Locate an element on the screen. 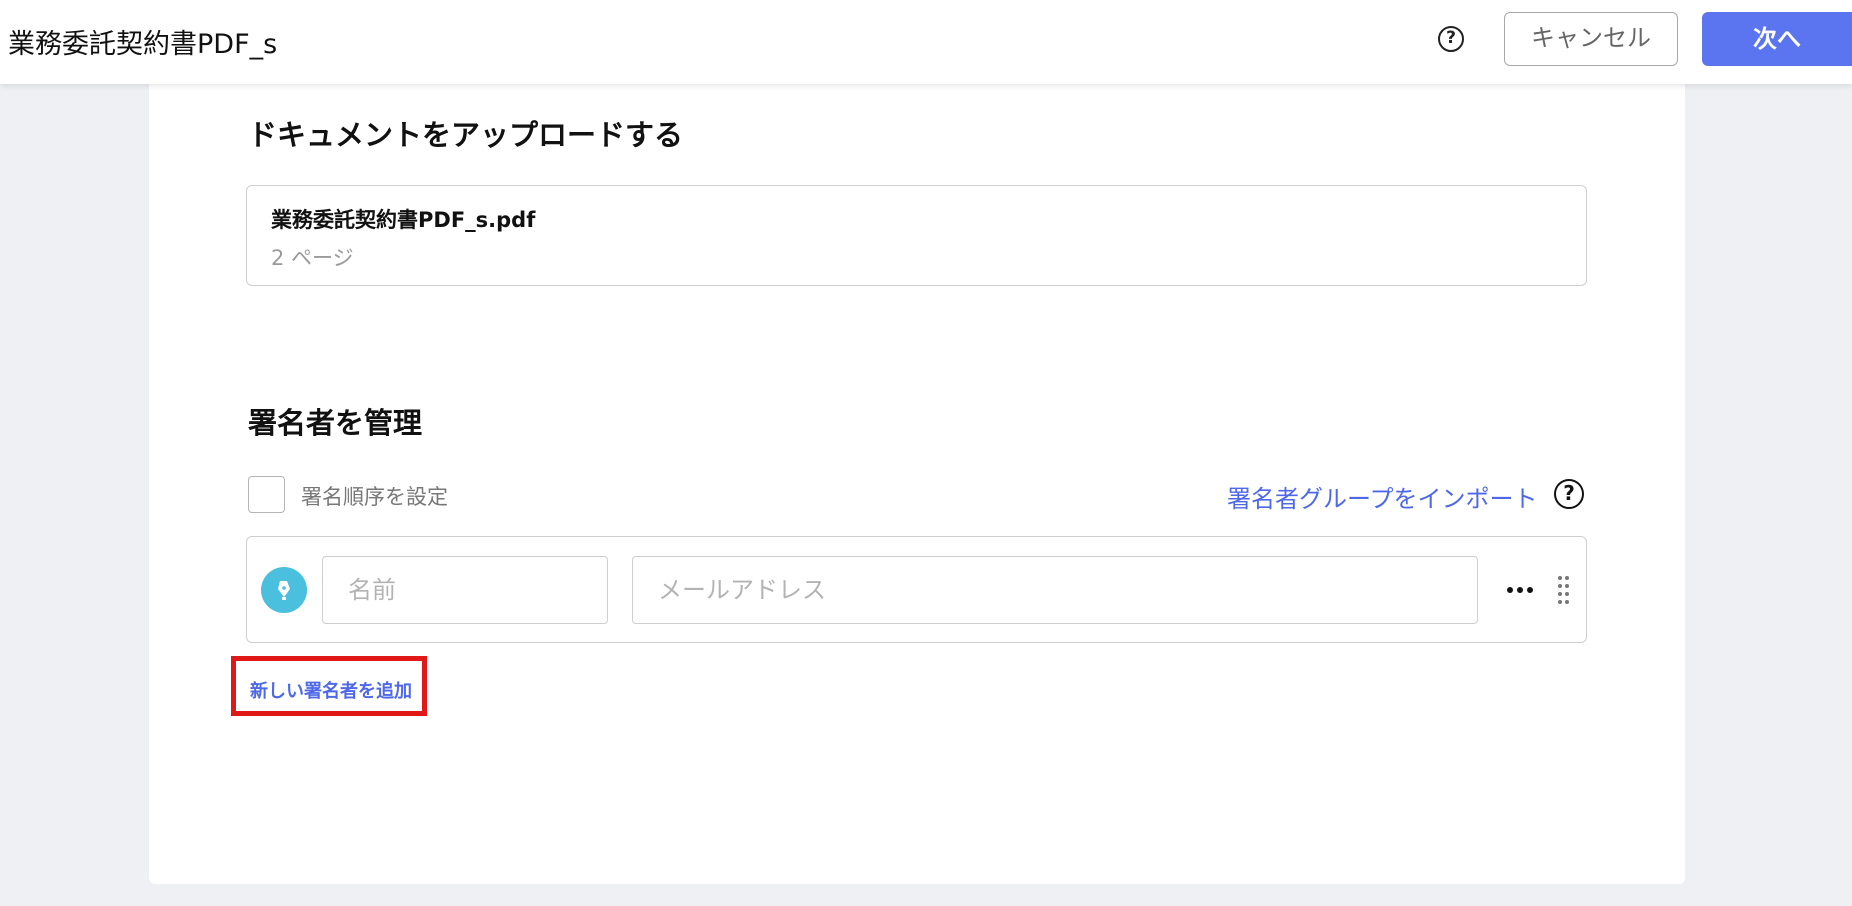 Image resolution: width=1852 pixels, height=906 pixels. add-new-signer-button: 新しい署名者を追加 is located at coordinates (331, 690).